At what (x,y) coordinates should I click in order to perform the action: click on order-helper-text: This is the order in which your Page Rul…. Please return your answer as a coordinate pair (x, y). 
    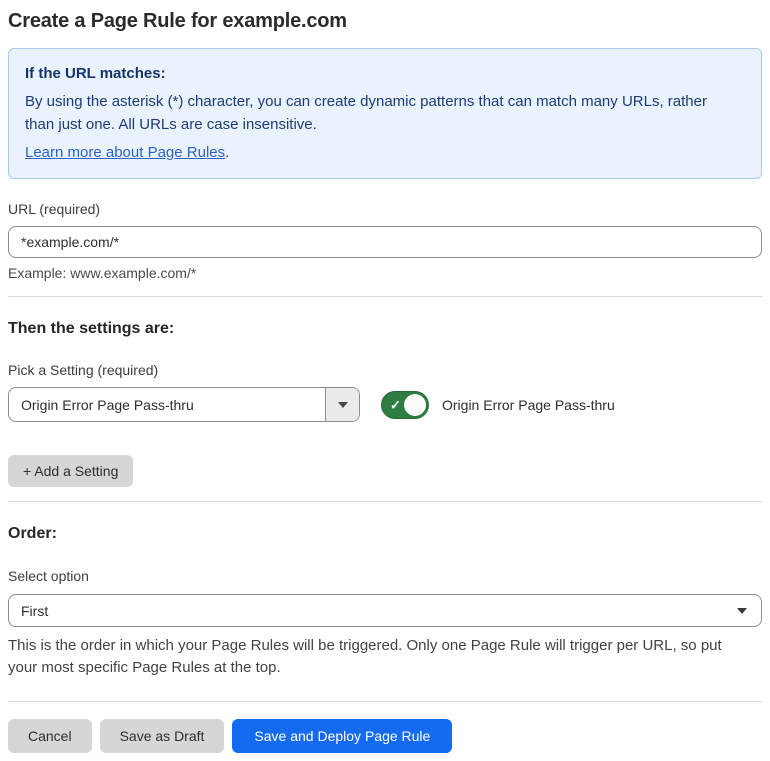
    Looking at the image, I should click on (365, 656).